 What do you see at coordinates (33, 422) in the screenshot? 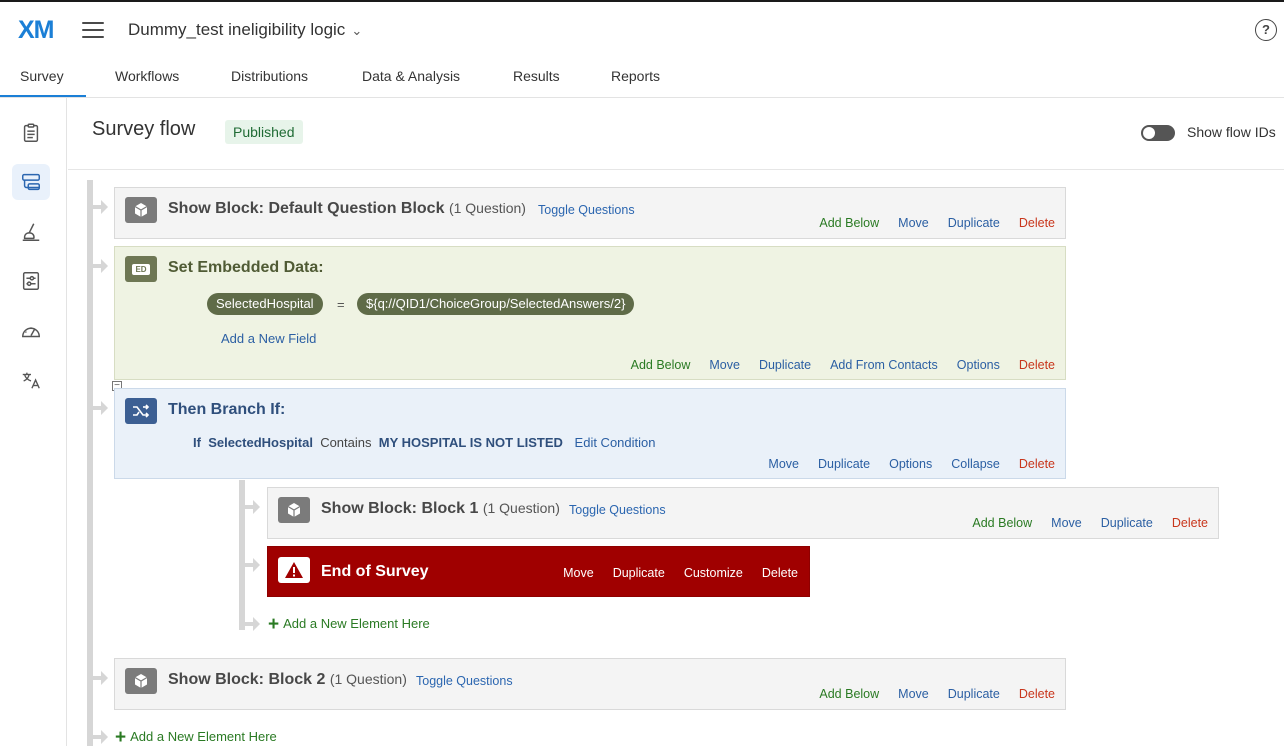
I see `left-rail` at bounding box center [33, 422].